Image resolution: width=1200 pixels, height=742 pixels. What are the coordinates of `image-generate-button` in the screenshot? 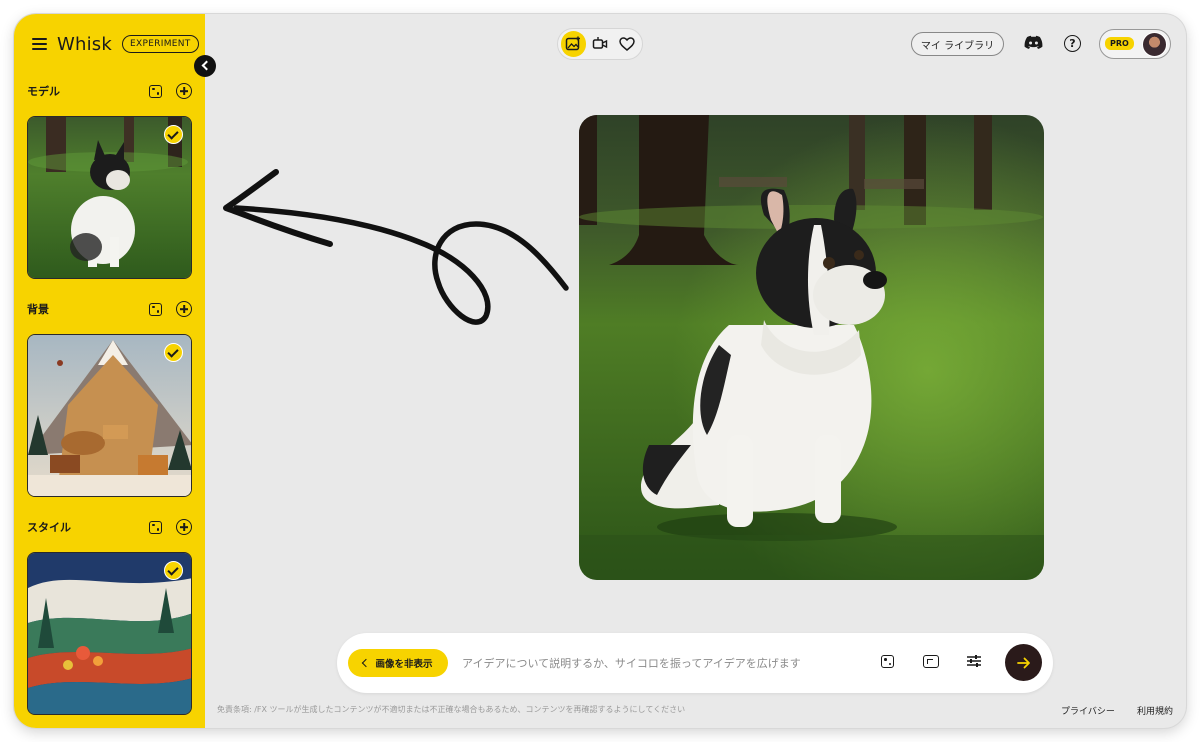 It's located at (573, 44).